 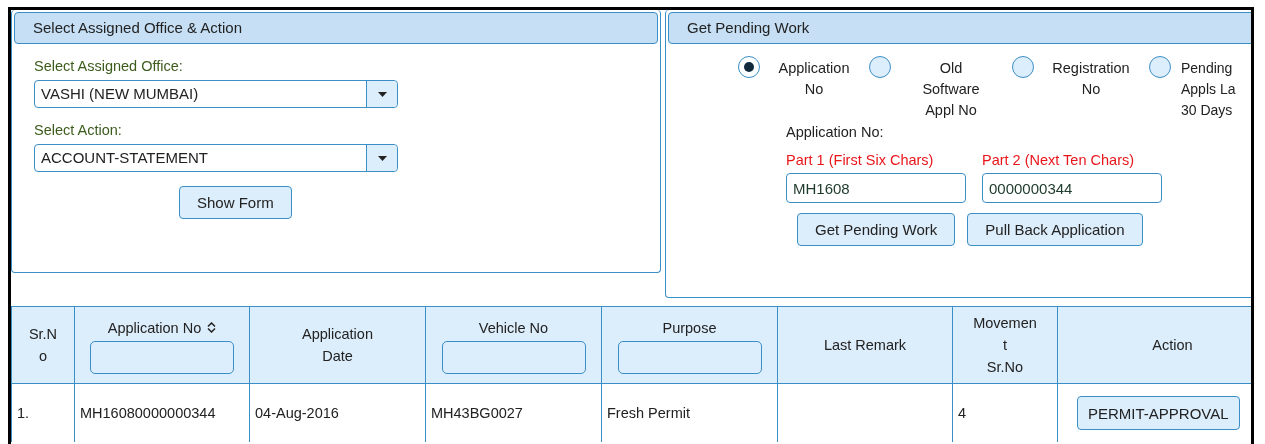 I want to click on column-header: Movemen t Sr.No, so click(x=1005, y=345).